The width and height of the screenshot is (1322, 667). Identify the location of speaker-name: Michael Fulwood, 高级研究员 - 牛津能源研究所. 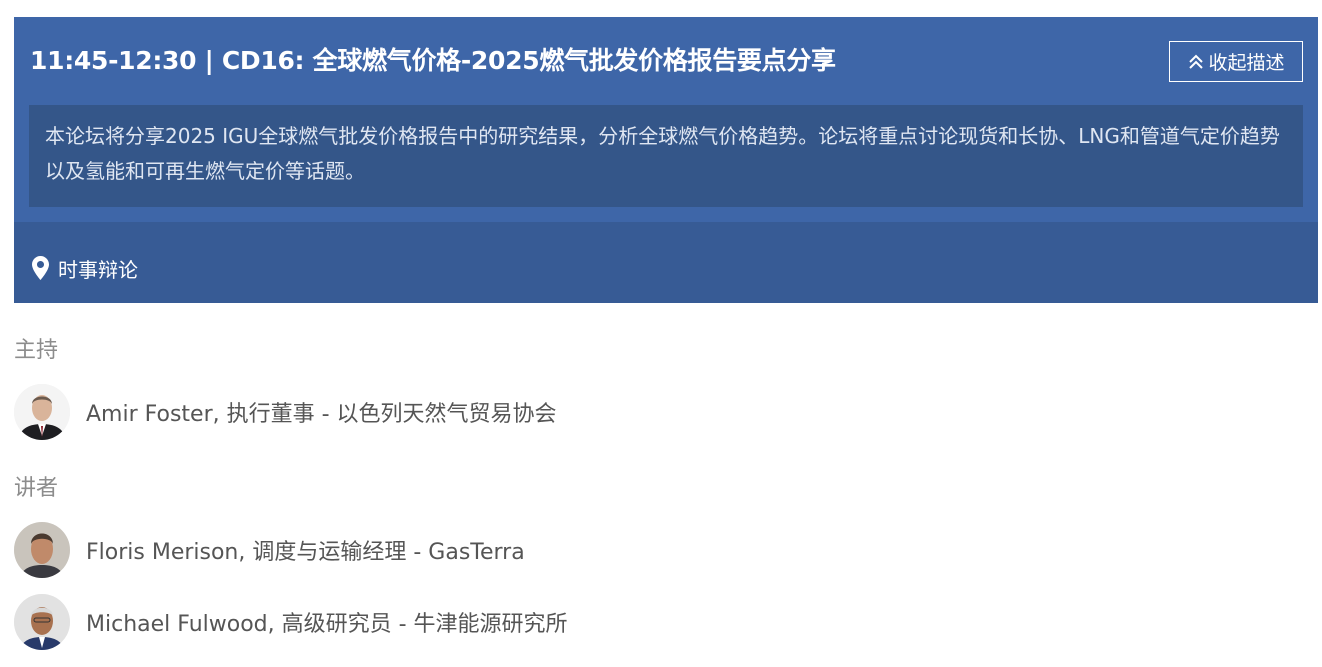
(327, 624).